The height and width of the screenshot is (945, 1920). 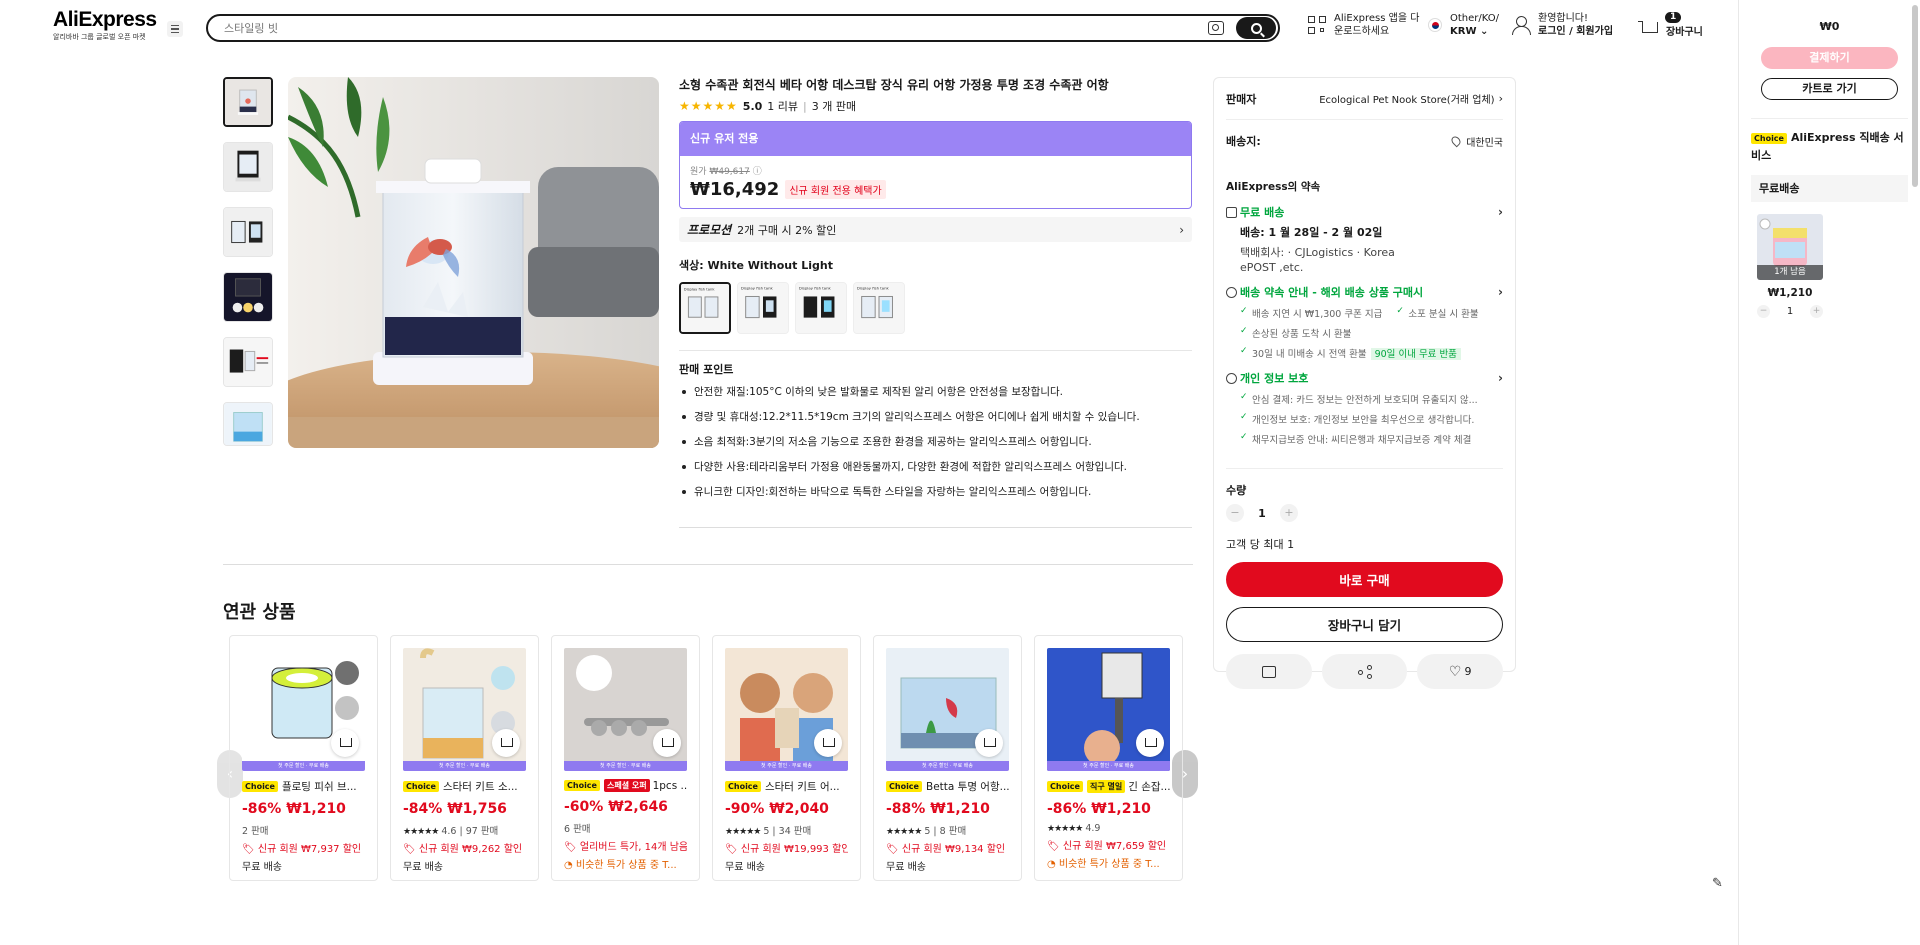 I want to click on search-button, so click(x=1256, y=28).